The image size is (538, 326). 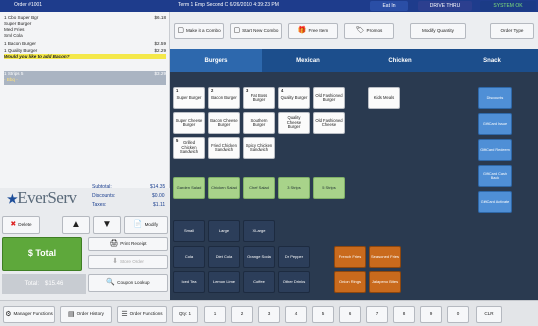 I want to click on keypad-7: 7, so click(x=377, y=314).